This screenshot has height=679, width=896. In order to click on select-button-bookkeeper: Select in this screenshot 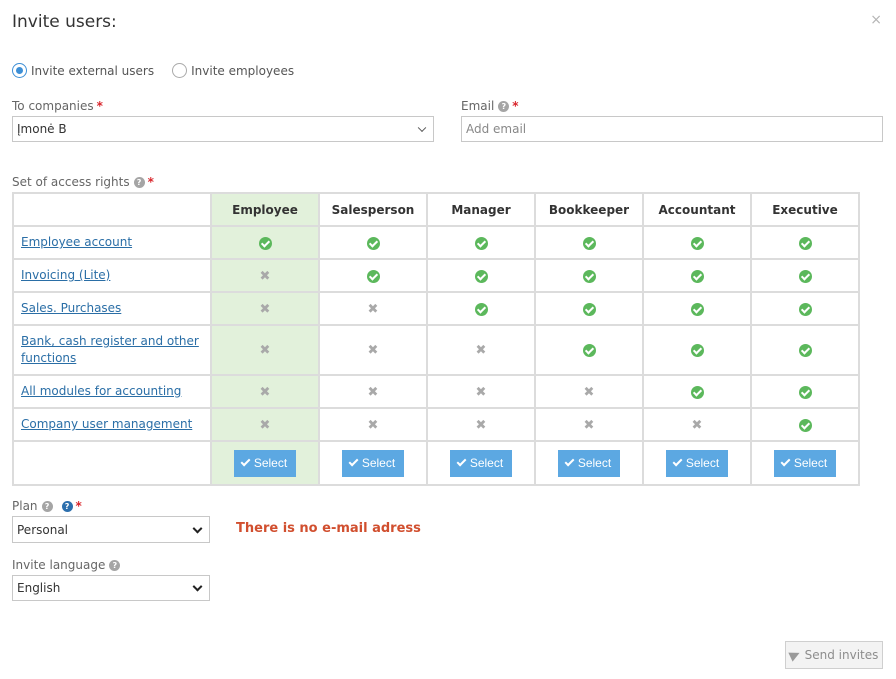, I will do `click(589, 463)`.